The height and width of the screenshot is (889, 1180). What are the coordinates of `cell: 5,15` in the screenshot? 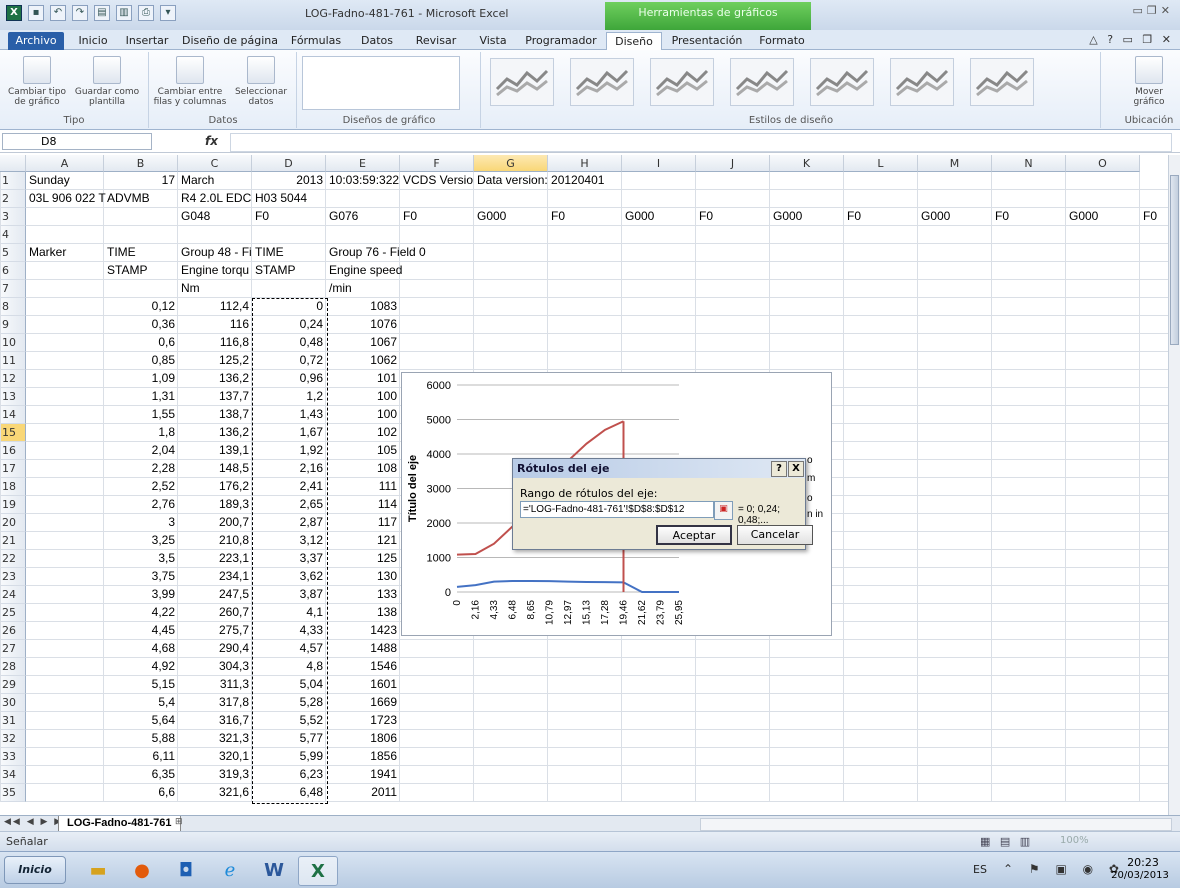 It's located at (141, 684).